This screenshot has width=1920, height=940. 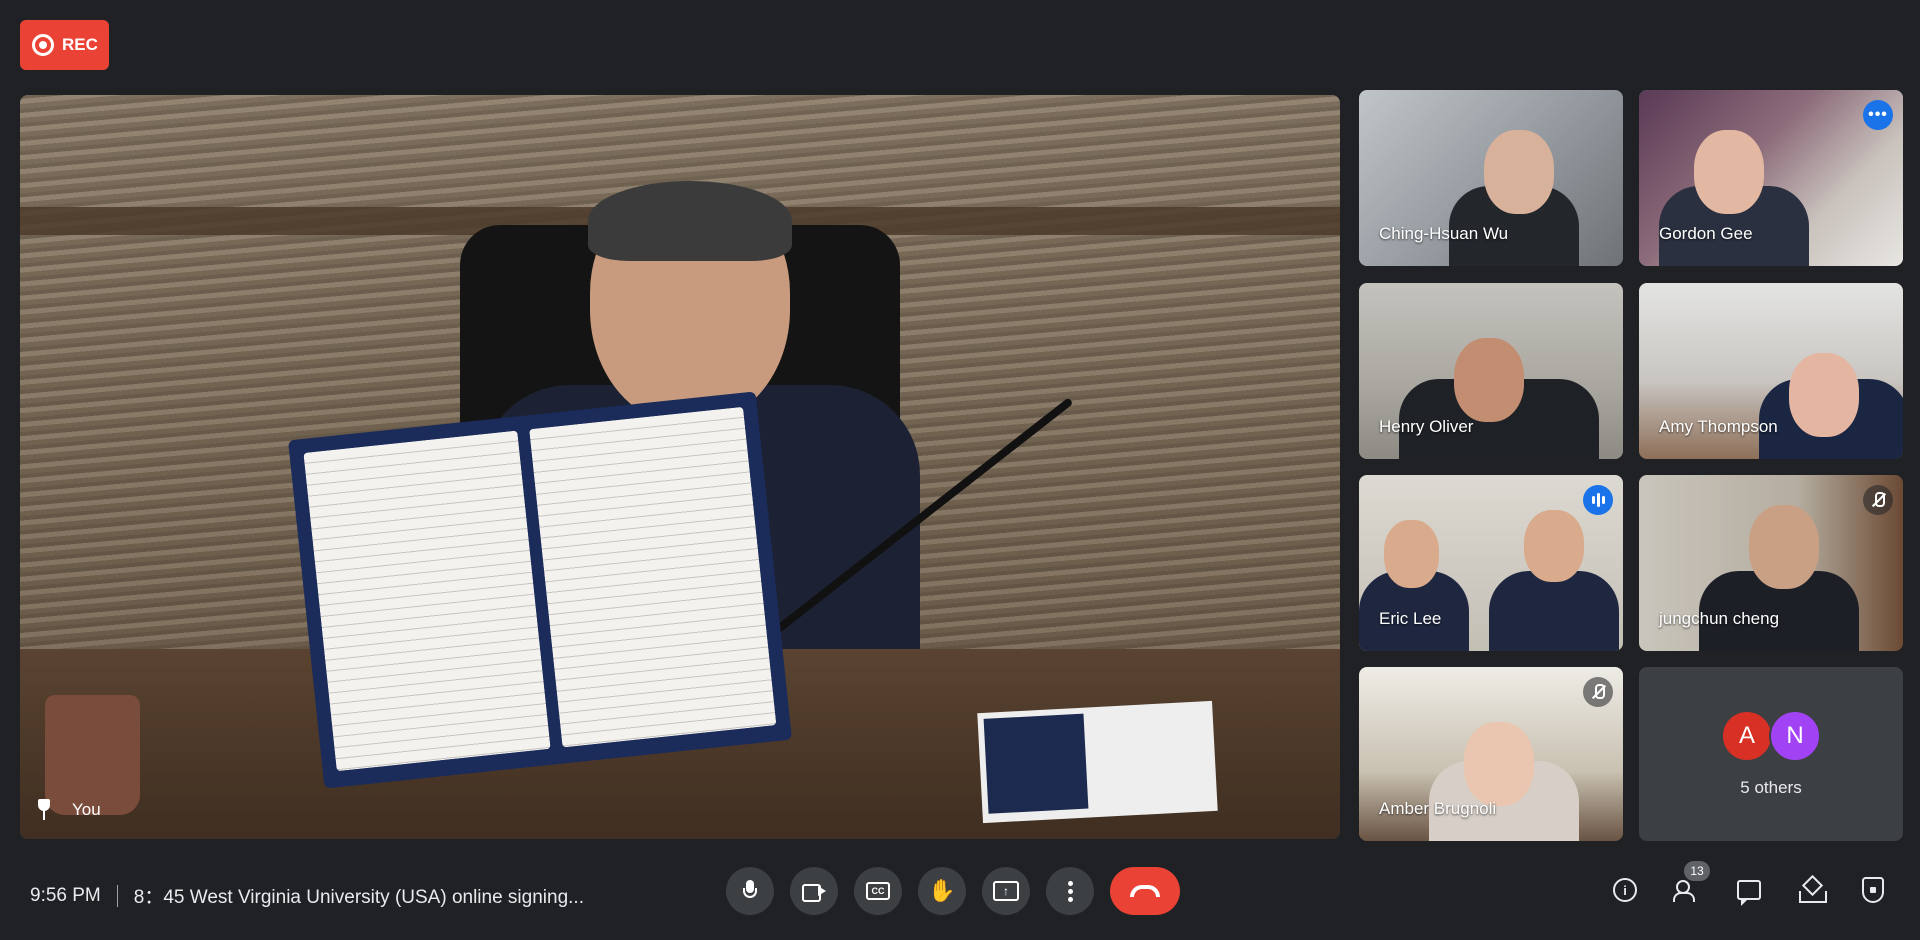 What do you see at coordinates (1687, 891) in the screenshot?
I see `people-icon` at bounding box center [1687, 891].